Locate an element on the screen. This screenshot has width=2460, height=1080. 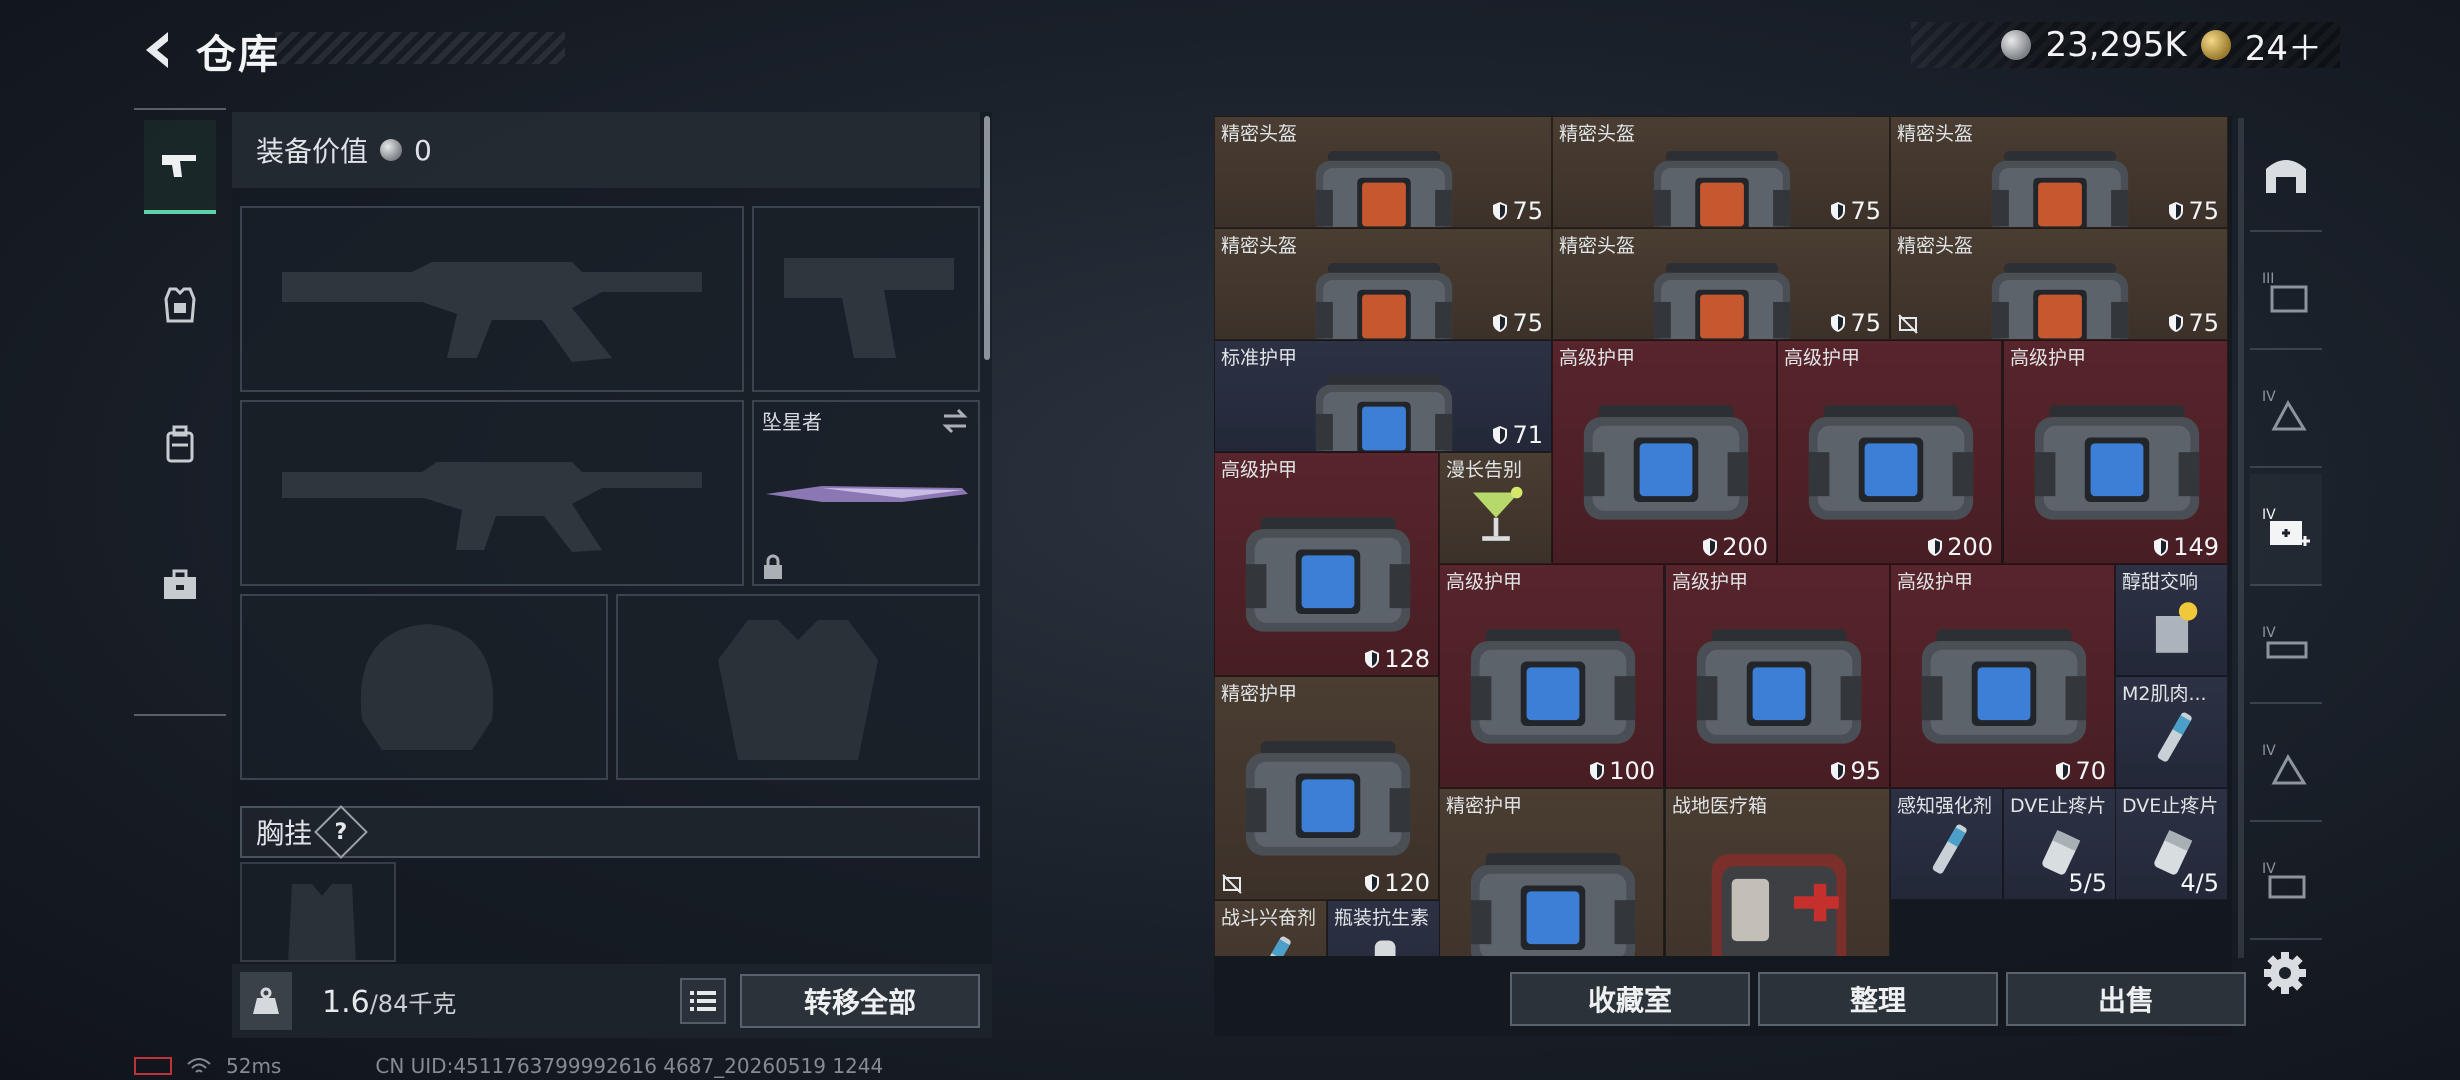
inventory-item: 高级护甲 149 is located at coordinates (2115, 452).